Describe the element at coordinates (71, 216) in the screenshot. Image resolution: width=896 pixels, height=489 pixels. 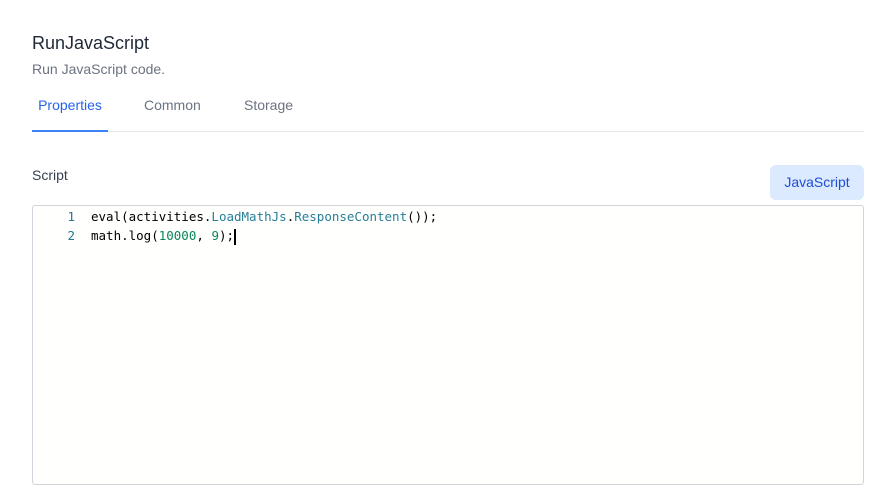
I see `line-number: 1` at that location.